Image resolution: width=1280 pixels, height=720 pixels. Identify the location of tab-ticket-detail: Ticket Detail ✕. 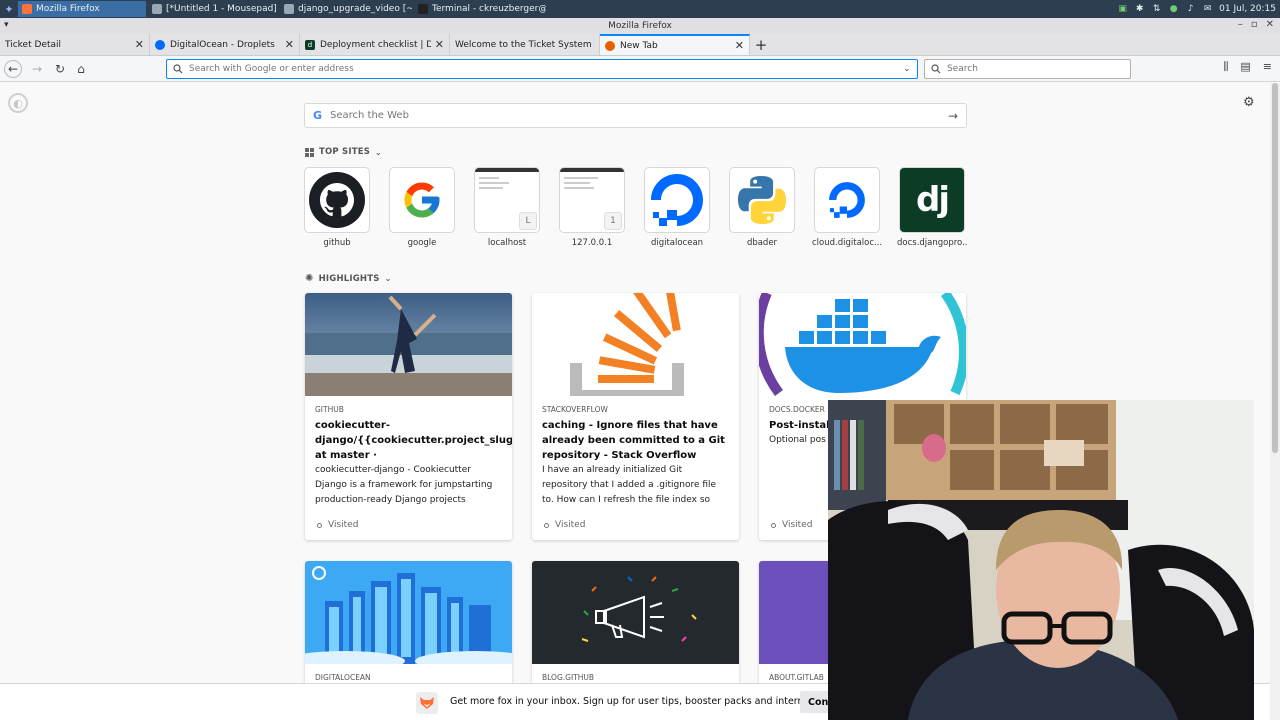
(75, 44).